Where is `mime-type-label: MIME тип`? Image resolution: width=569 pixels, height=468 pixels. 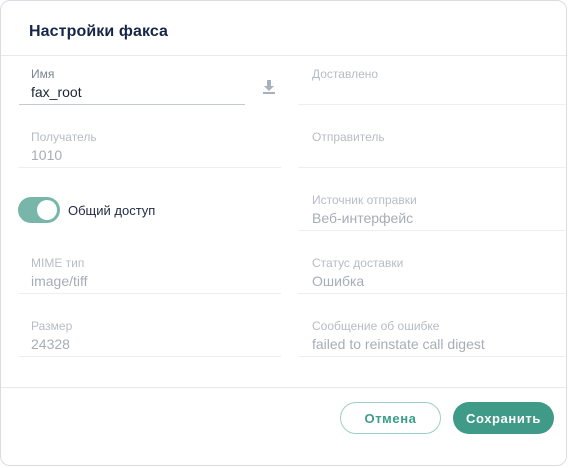
mime-type-label: MIME тип is located at coordinates (58, 263).